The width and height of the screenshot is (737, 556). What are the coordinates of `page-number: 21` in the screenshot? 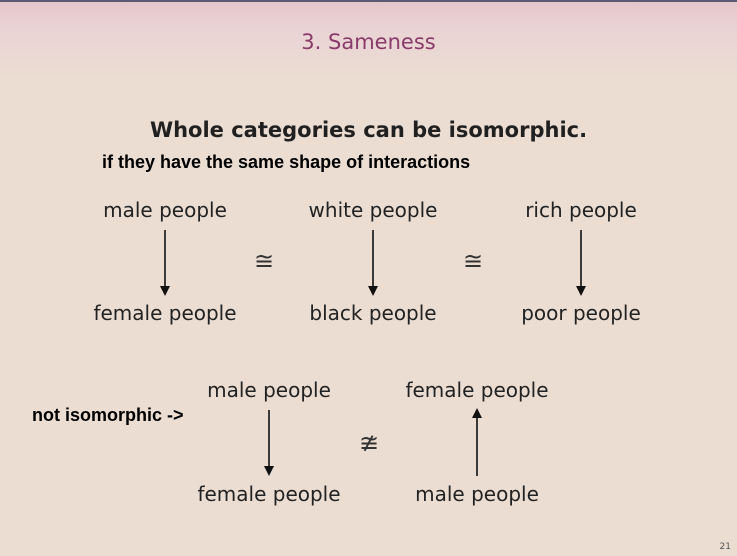 It's located at (725, 547).